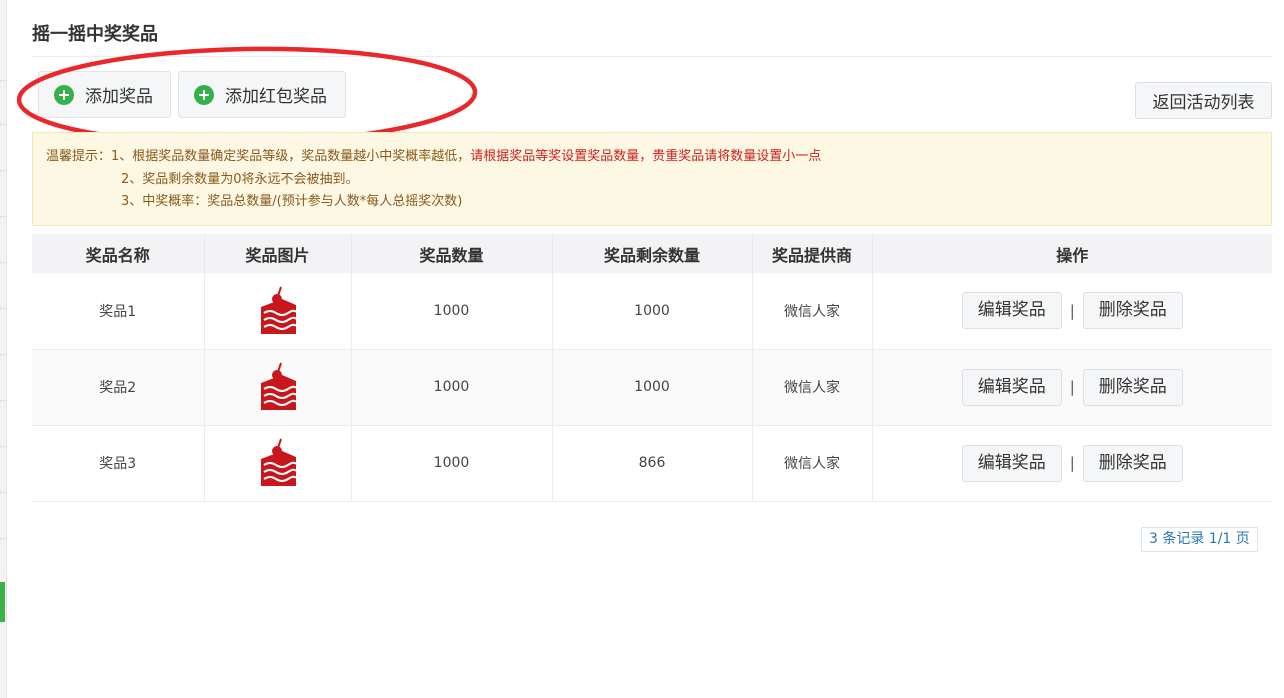 The height and width of the screenshot is (698, 1284). Describe the element at coordinates (1199, 539) in the screenshot. I see `pagination-summary: 3 条记录 1/1 页` at that location.